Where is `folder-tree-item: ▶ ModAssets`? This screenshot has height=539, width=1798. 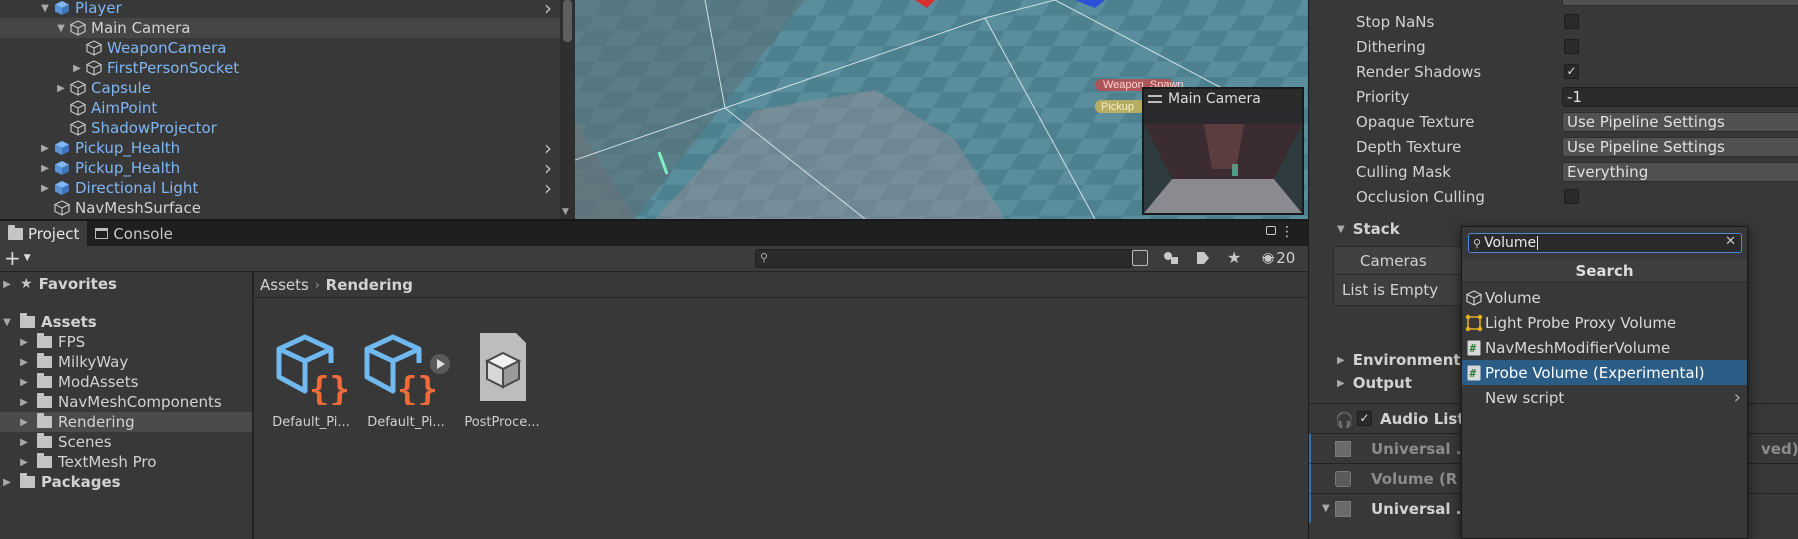 folder-tree-item: ▶ ModAssets is located at coordinates (126, 382).